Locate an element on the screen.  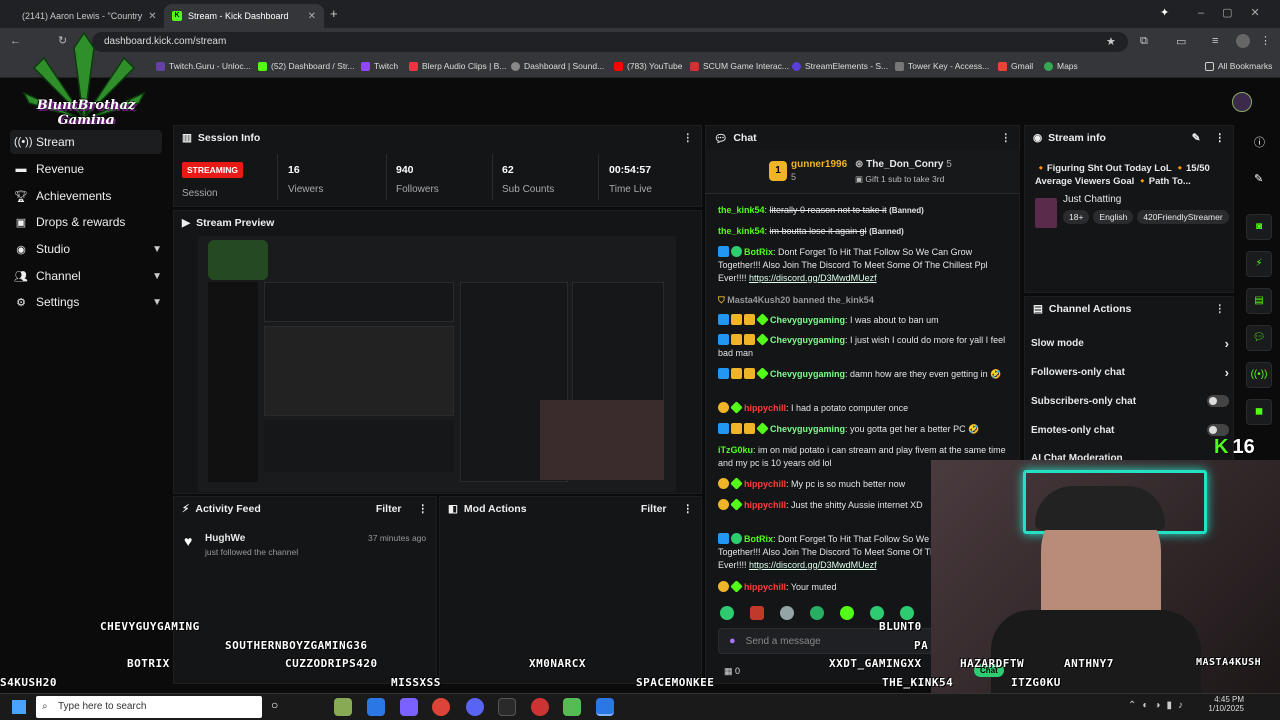
task-view-icon: ○ is located at coordinates (274, 705).